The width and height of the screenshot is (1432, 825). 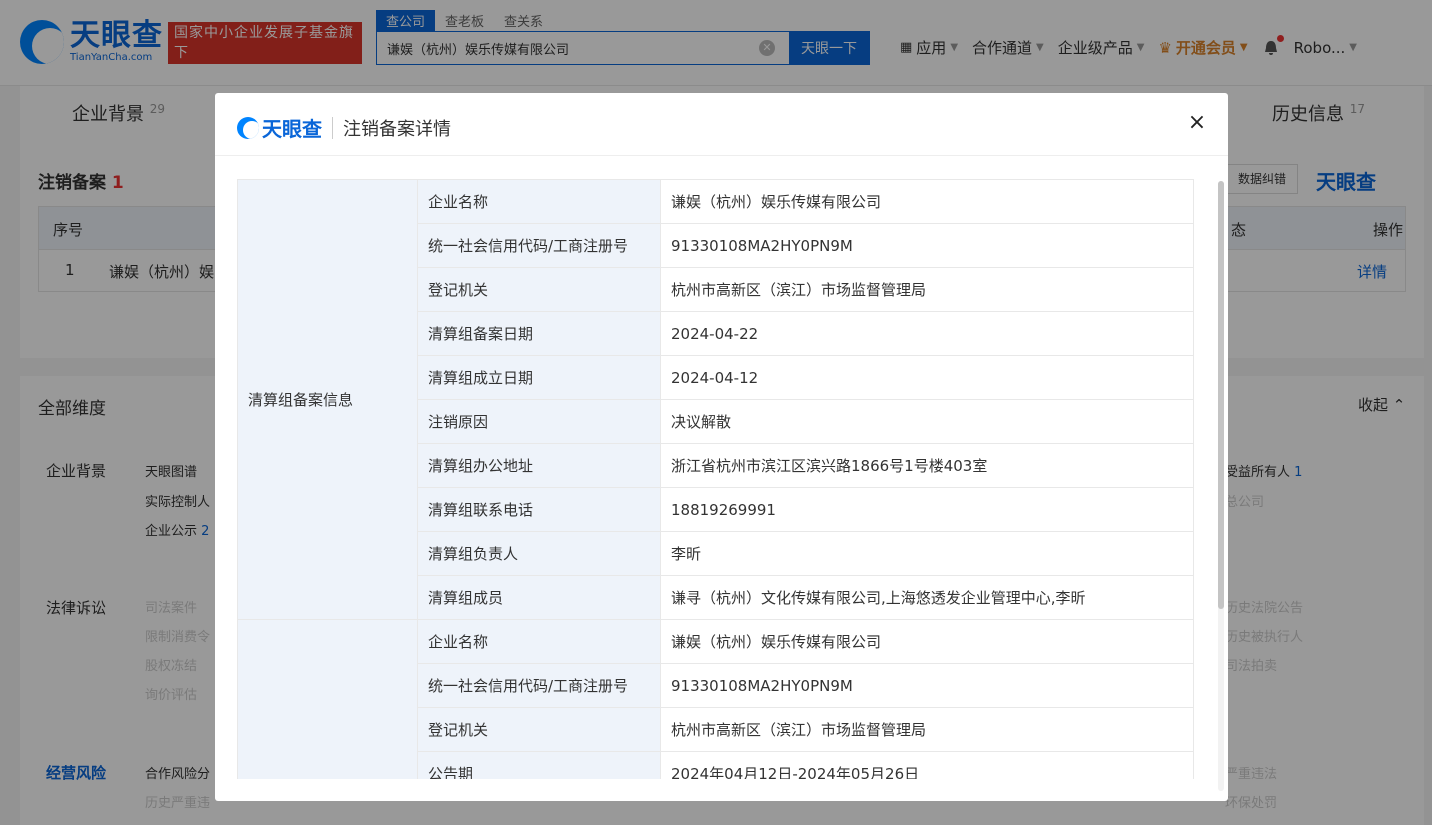 I want to click on field-key: 清算组办公地址, so click(x=539, y=465).